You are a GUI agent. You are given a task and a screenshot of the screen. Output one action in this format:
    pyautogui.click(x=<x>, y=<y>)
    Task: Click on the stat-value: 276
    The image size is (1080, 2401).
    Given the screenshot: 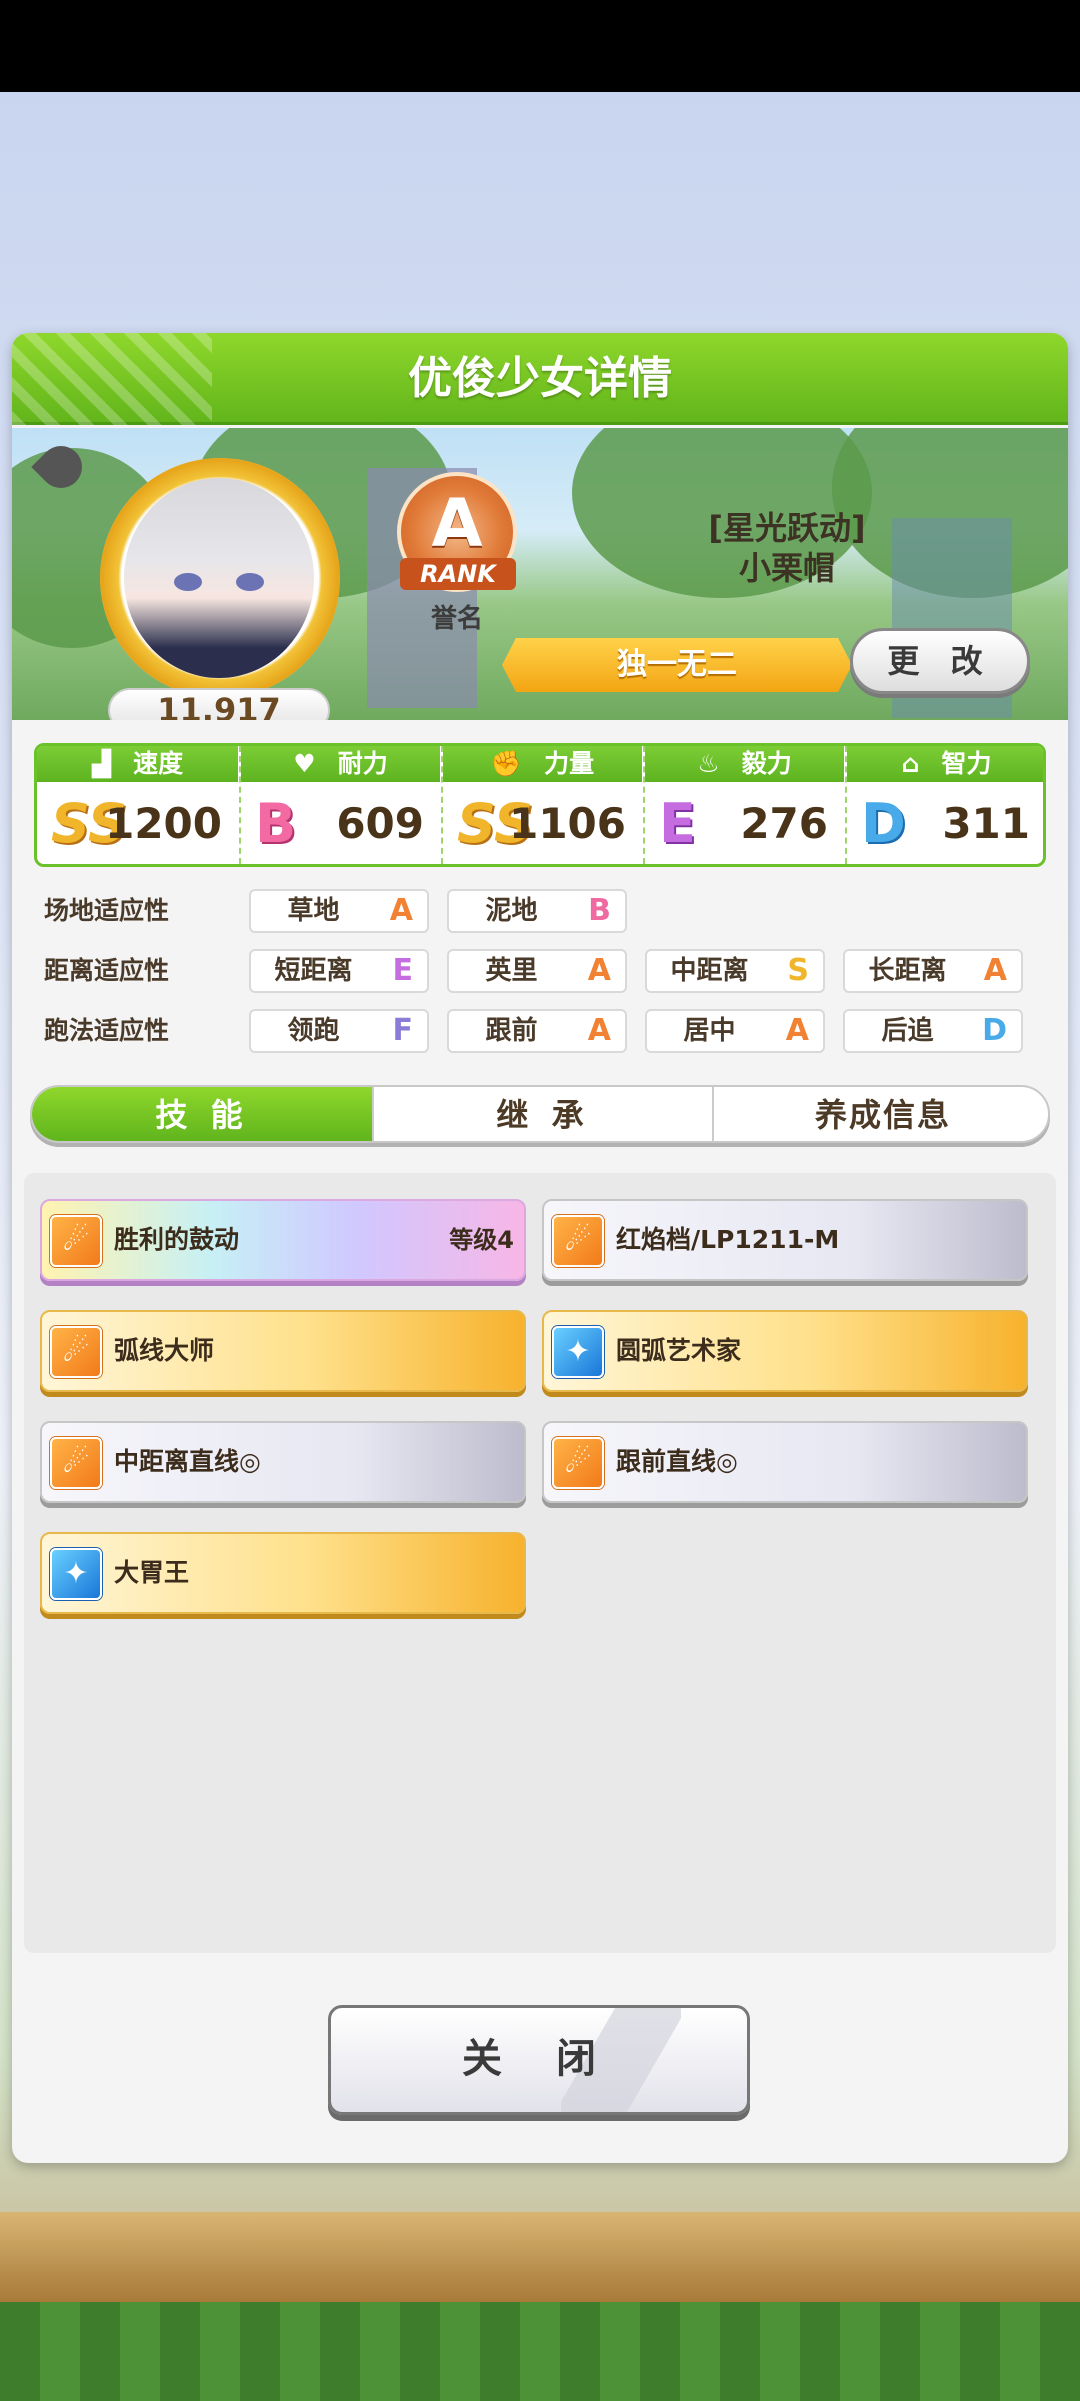 What is the action you would take?
    pyautogui.click(x=784, y=823)
    